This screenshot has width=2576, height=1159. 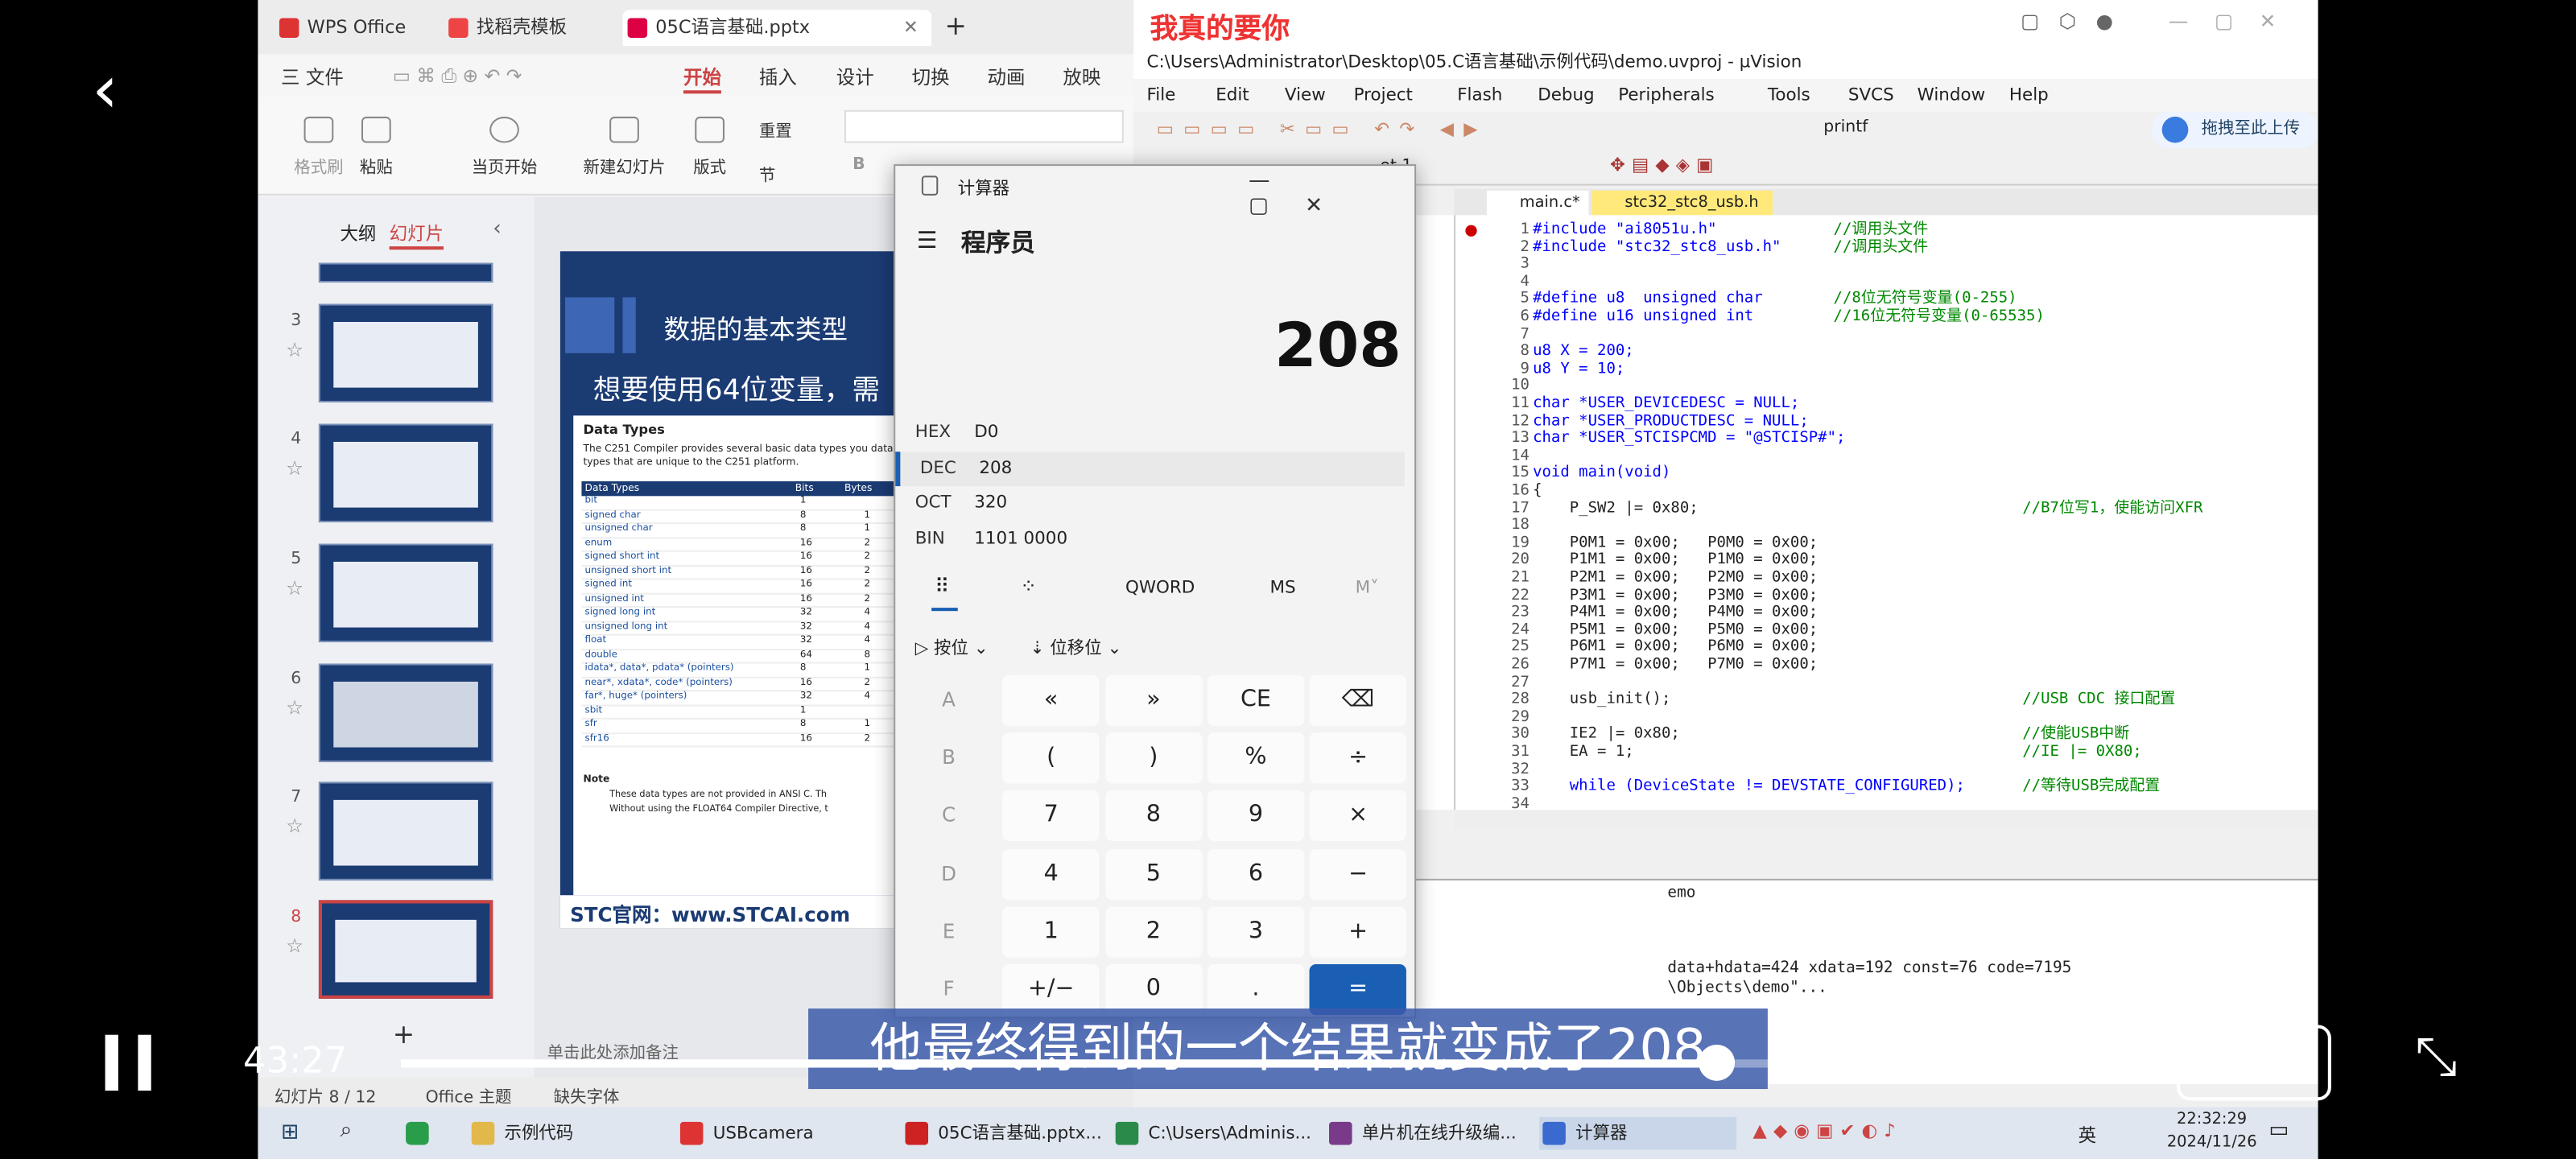 I want to click on code-line: 14, so click(x=1494, y=456).